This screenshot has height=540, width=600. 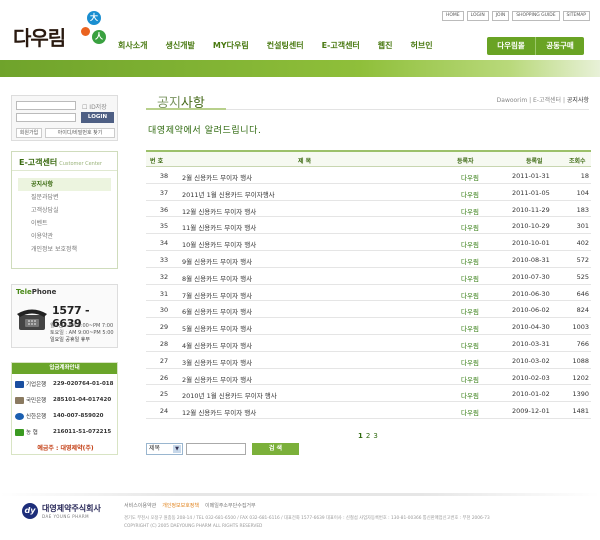 I want to click on row-subject-link: 10월 신용카드 무이자 행사, so click(x=219, y=244).